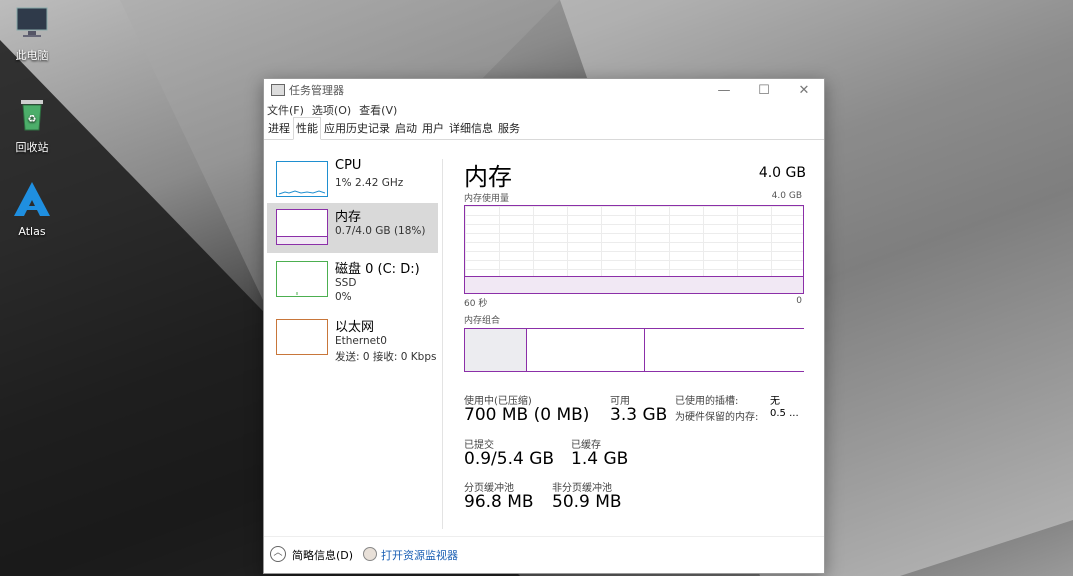 This screenshot has height=576, width=1073. Describe the element at coordinates (707, 401) in the screenshot. I see `slots-used-label: 已使用的插槽:` at that location.